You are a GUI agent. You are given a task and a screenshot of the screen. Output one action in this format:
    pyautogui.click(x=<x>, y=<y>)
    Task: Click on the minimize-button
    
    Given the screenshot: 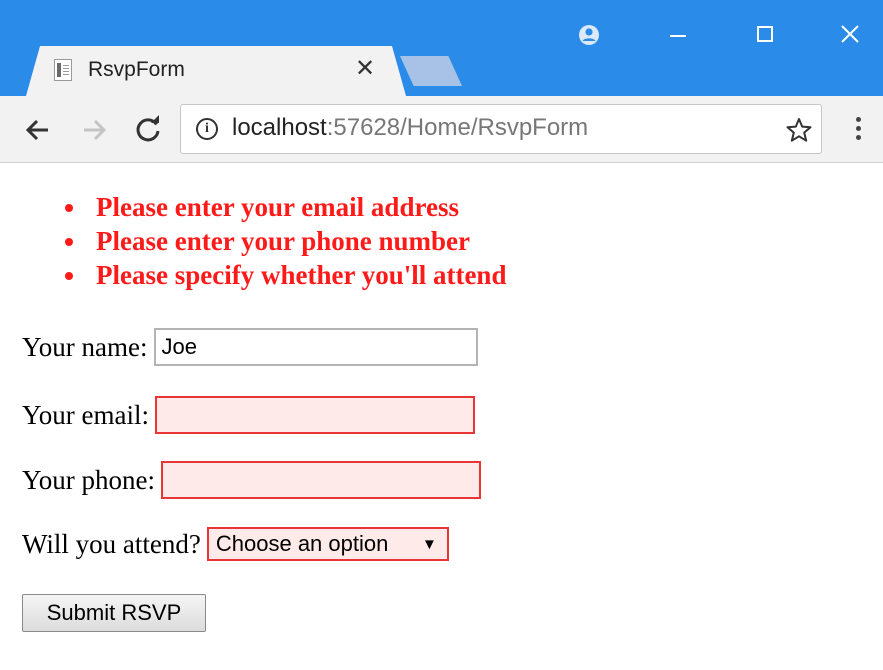 What is the action you would take?
    pyautogui.click(x=678, y=34)
    